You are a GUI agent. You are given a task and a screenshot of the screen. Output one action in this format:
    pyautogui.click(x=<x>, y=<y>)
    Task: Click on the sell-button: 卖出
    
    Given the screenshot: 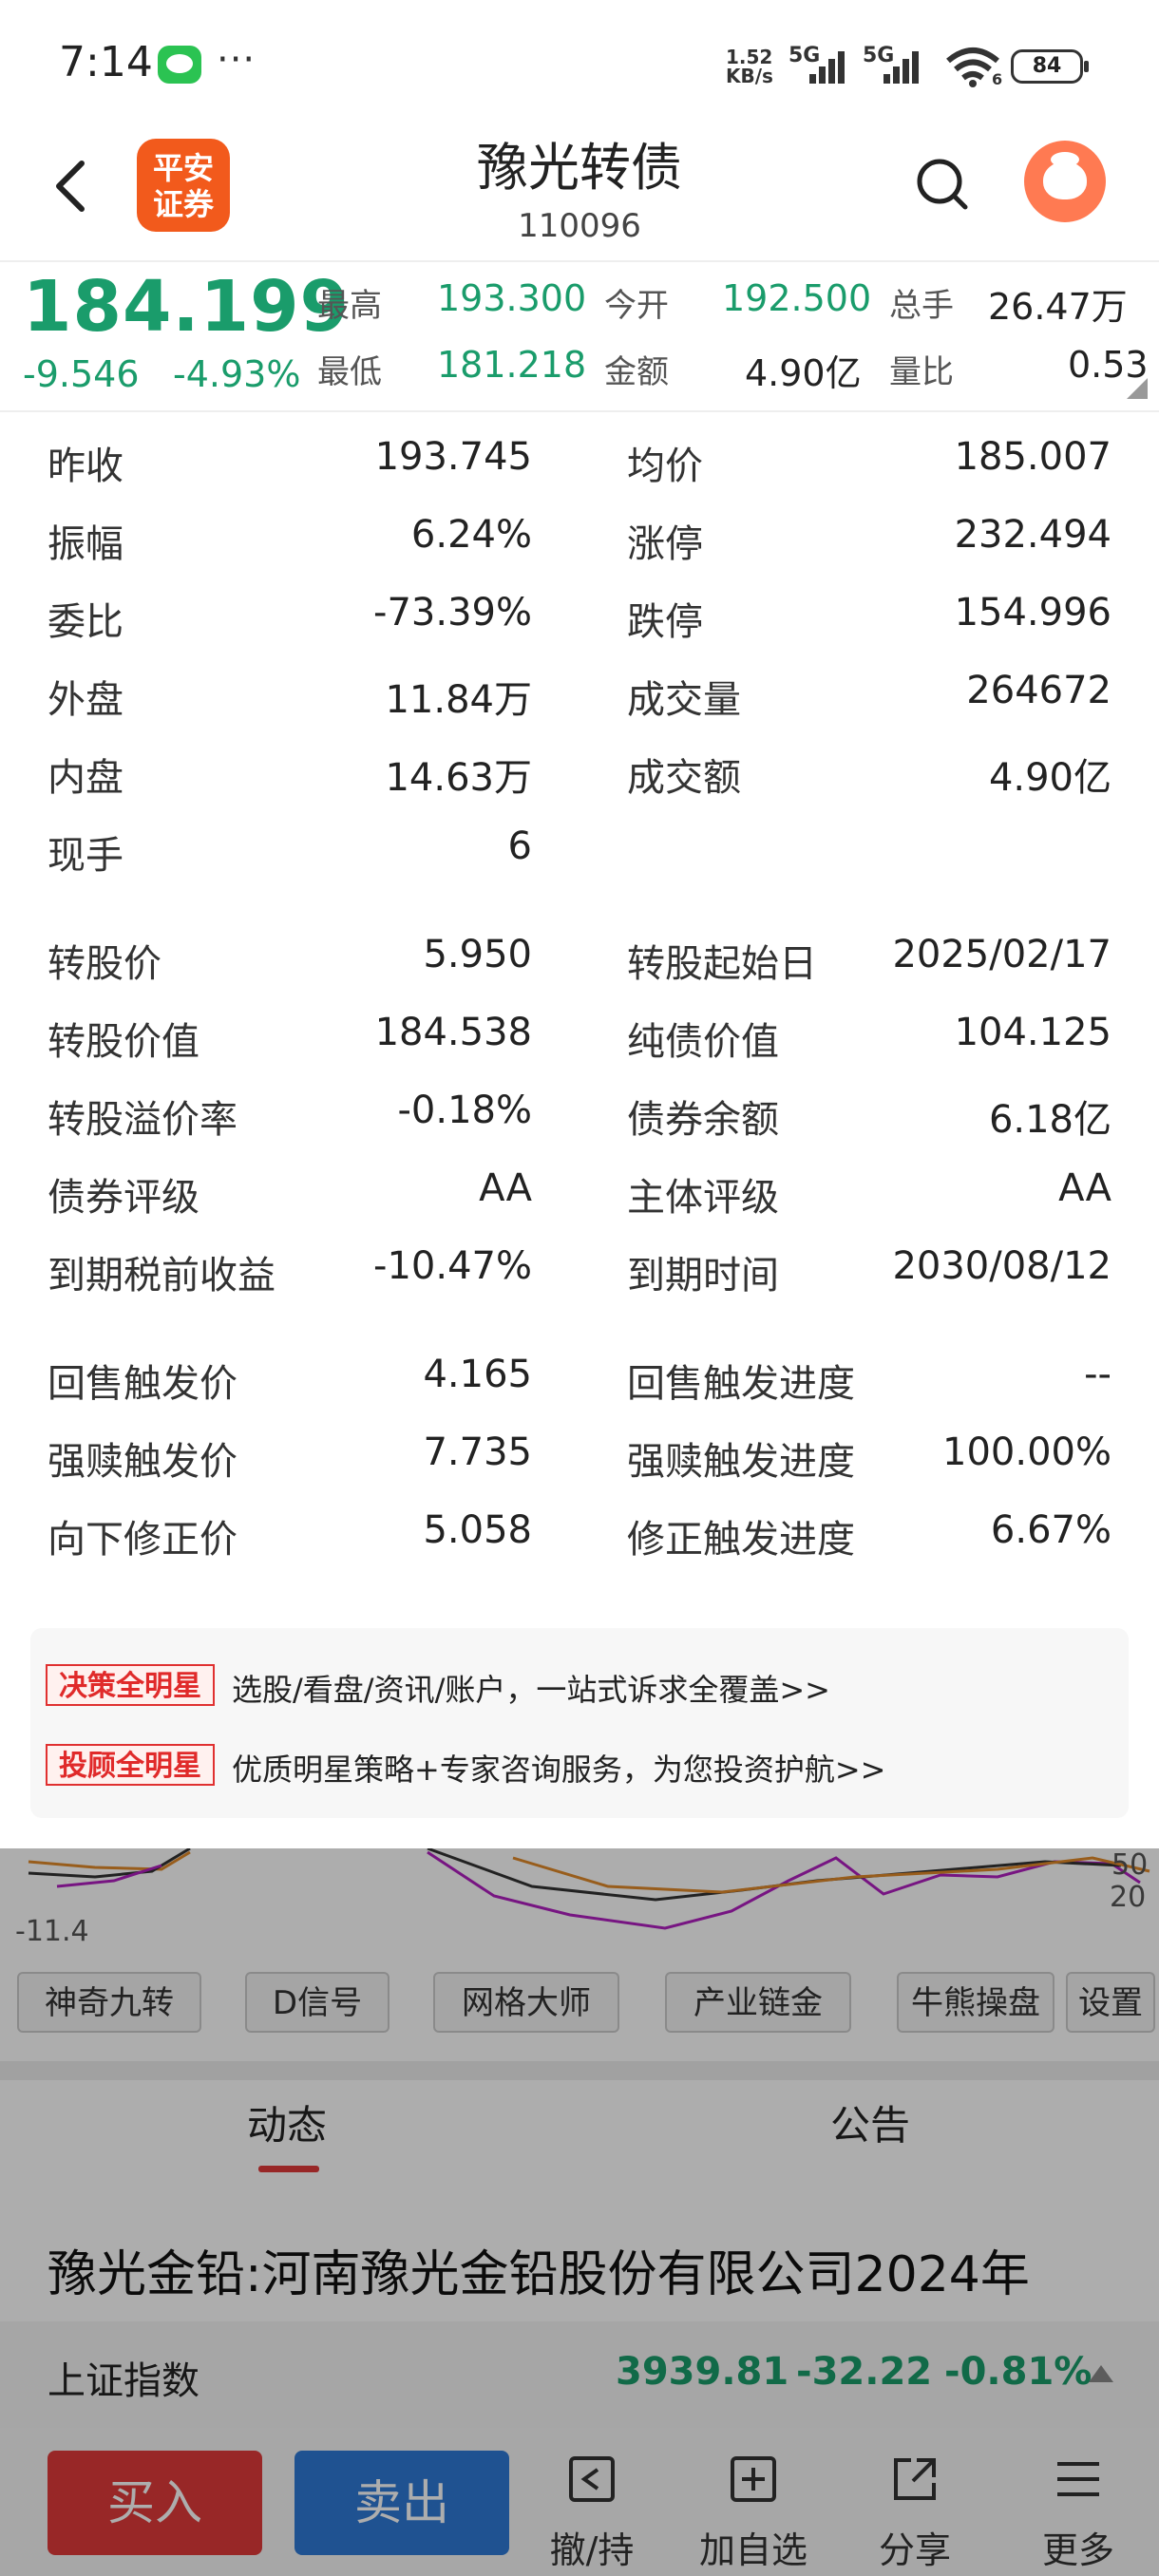 What is the action you would take?
    pyautogui.click(x=401, y=2503)
    